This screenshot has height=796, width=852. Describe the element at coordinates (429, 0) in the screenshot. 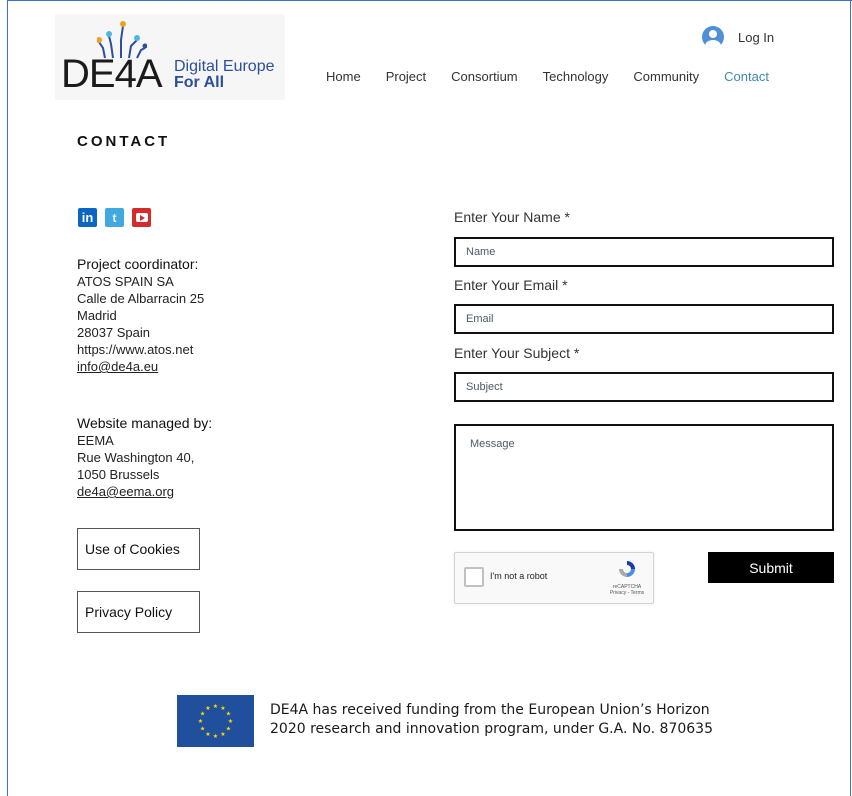

I see `viewport-border-top` at that location.